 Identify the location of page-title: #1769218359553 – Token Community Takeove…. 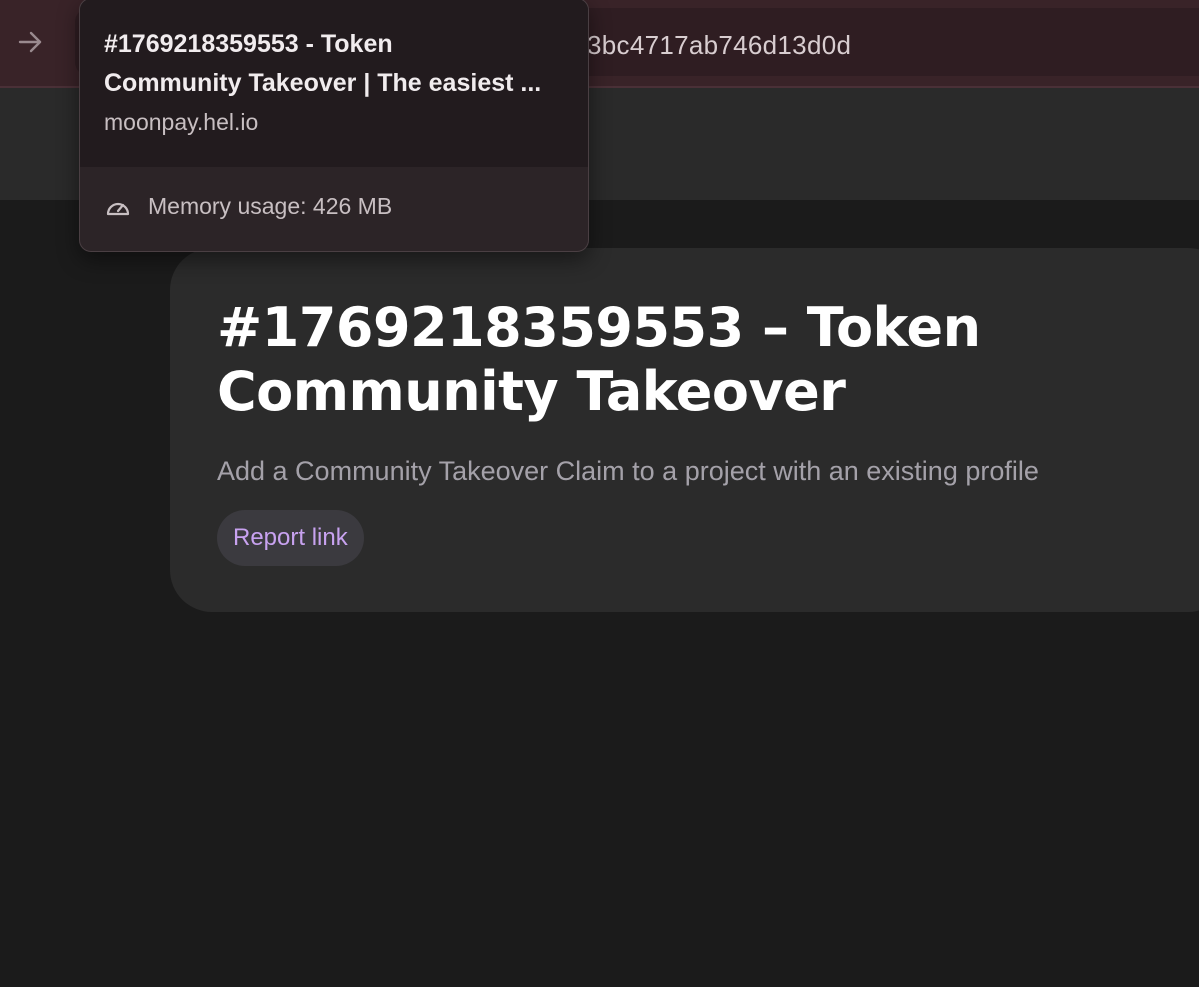
(647, 360).